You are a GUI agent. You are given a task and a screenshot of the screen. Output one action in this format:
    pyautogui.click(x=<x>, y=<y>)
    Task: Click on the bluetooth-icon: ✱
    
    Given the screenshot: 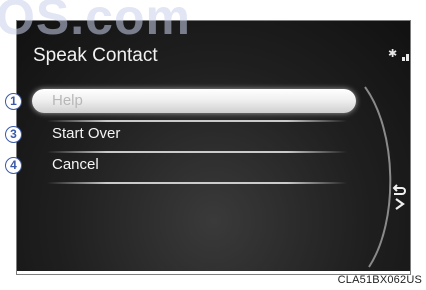 What is the action you would take?
    pyautogui.click(x=393, y=54)
    